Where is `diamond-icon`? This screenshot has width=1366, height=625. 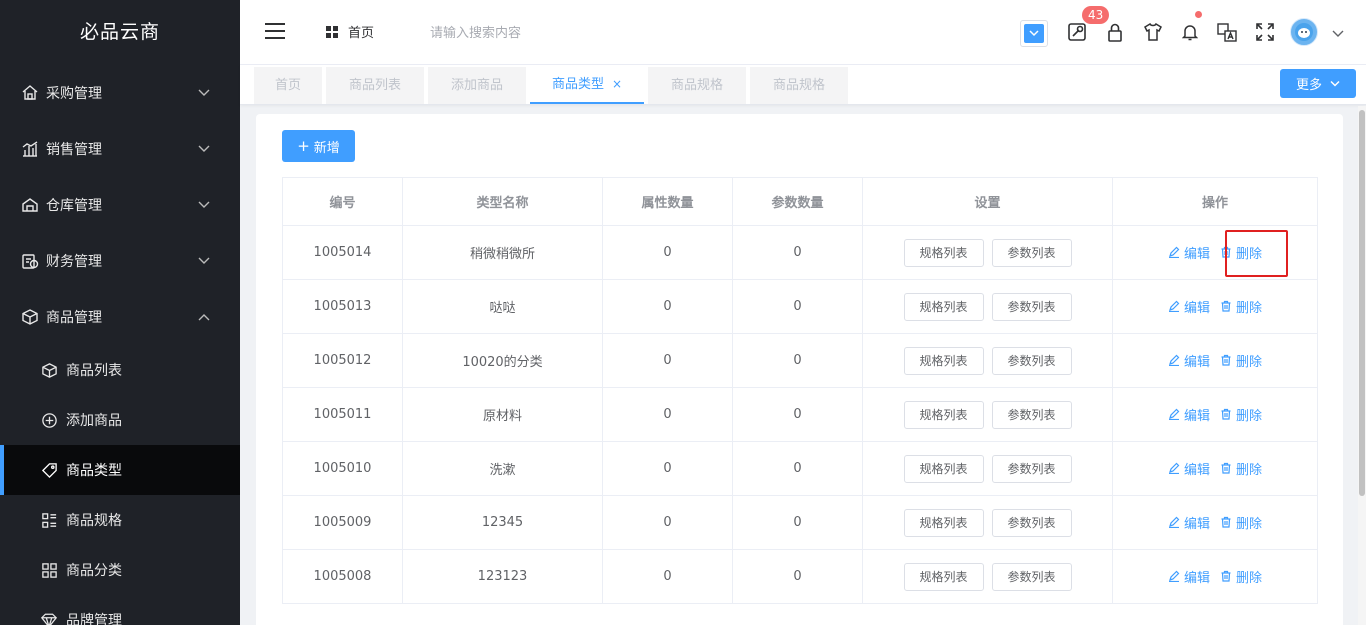
diamond-icon is located at coordinates (49, 618).